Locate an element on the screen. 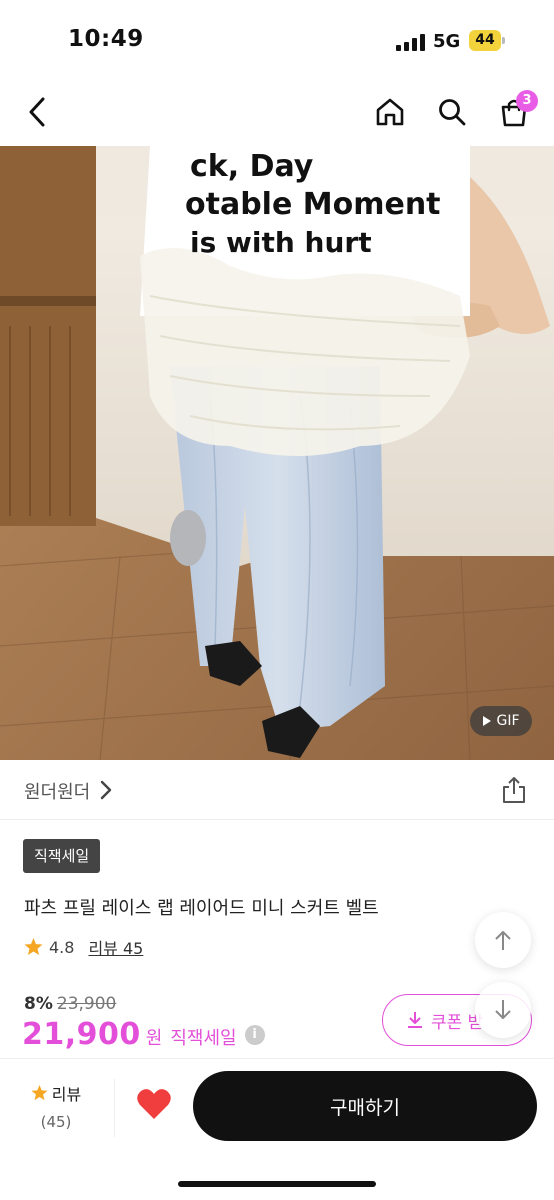  arrow-down-icon is located at coordinates (503, 1009).